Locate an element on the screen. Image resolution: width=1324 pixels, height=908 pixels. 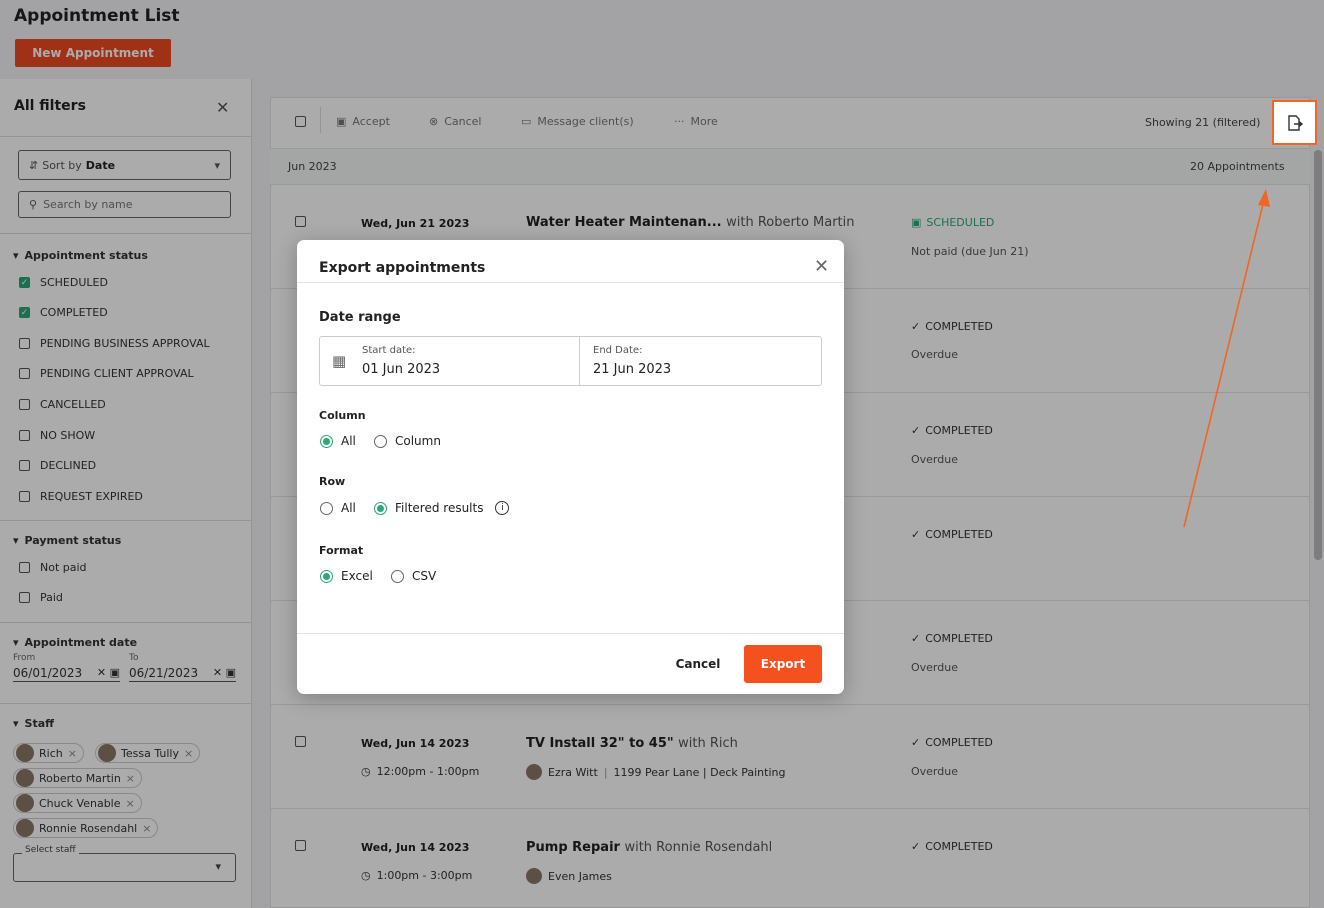
start-date-value: 01 Jun 2023 is located at coordinates (401, 369).